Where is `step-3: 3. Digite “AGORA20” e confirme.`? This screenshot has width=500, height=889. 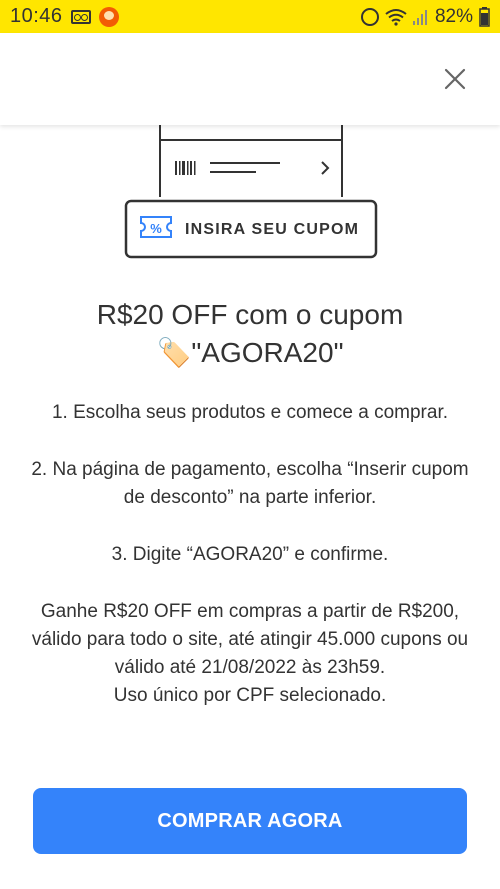 step-3: 3. Digite “AGORA20” e confirme. is located at coordinates (250, 554).